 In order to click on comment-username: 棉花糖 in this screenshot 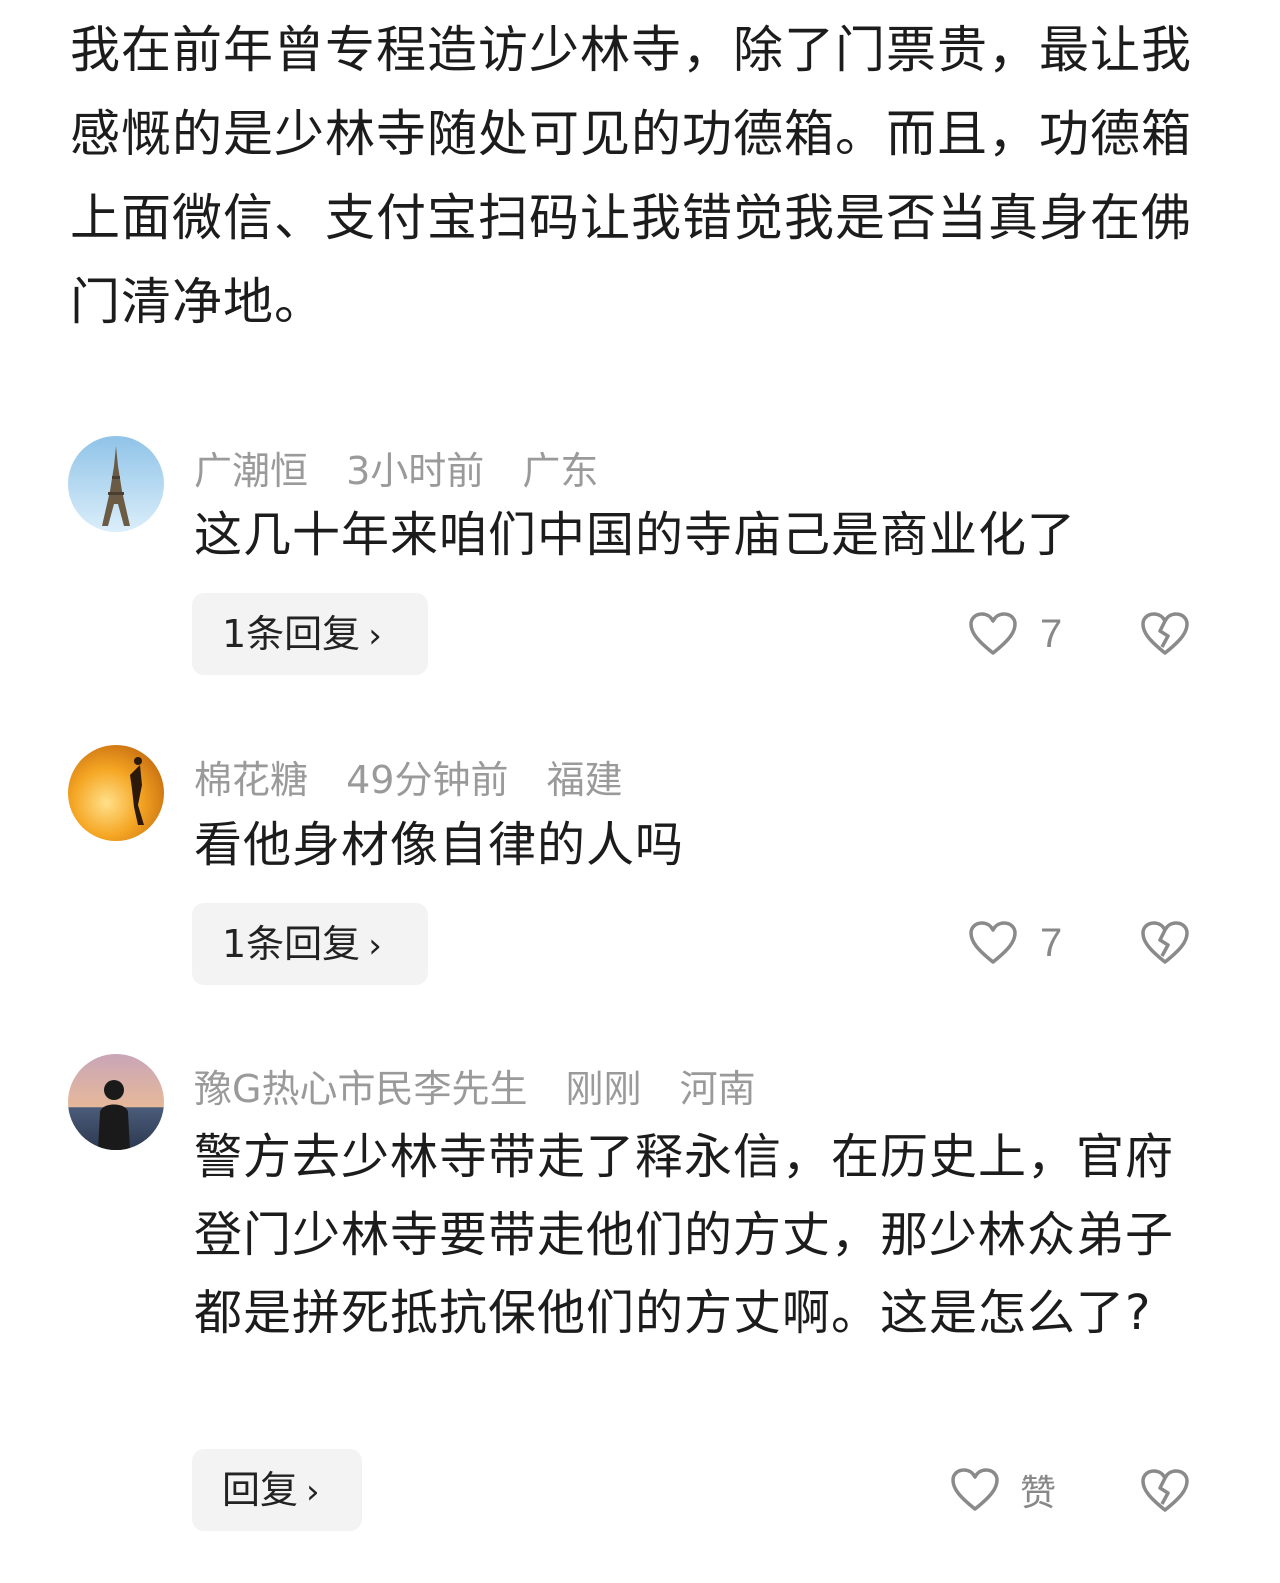, I will do `click(251, 780)`.